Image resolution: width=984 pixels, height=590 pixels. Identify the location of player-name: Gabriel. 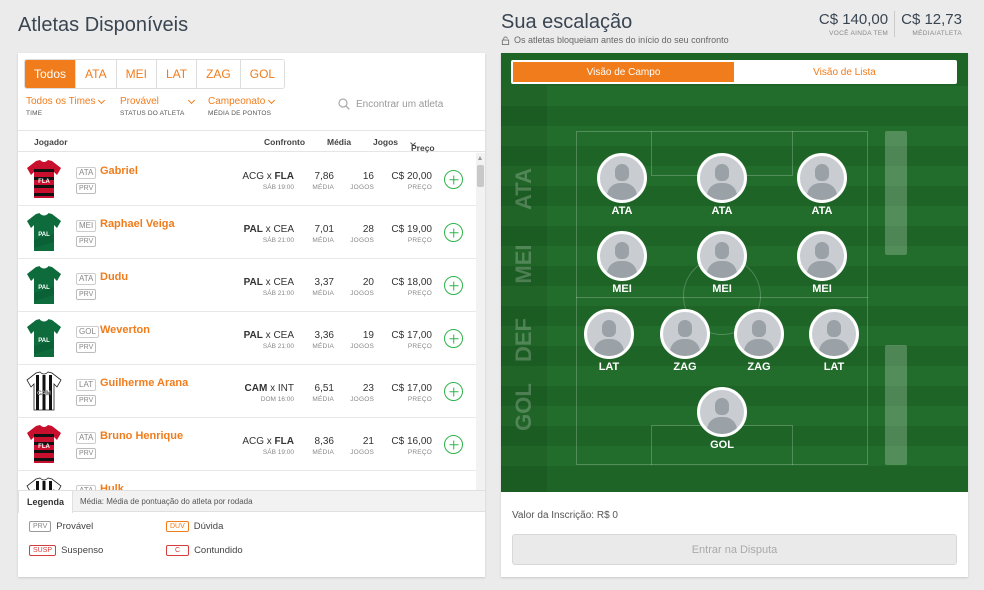
(119, 171).